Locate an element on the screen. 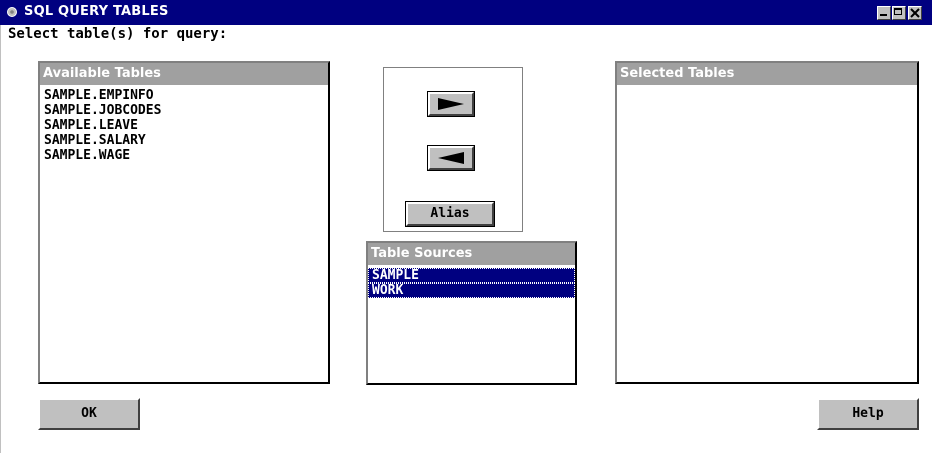  ok-button: OK is located at coordinates (89, 414).